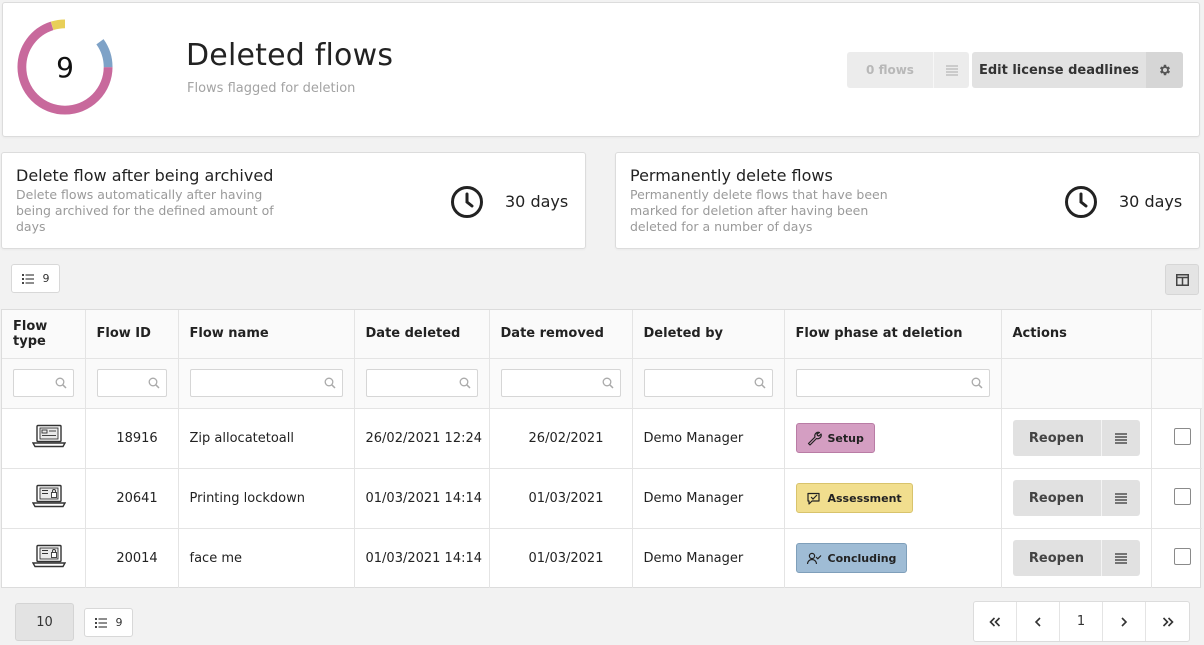  I want to click on previous-page-button, so click(1038, 621).